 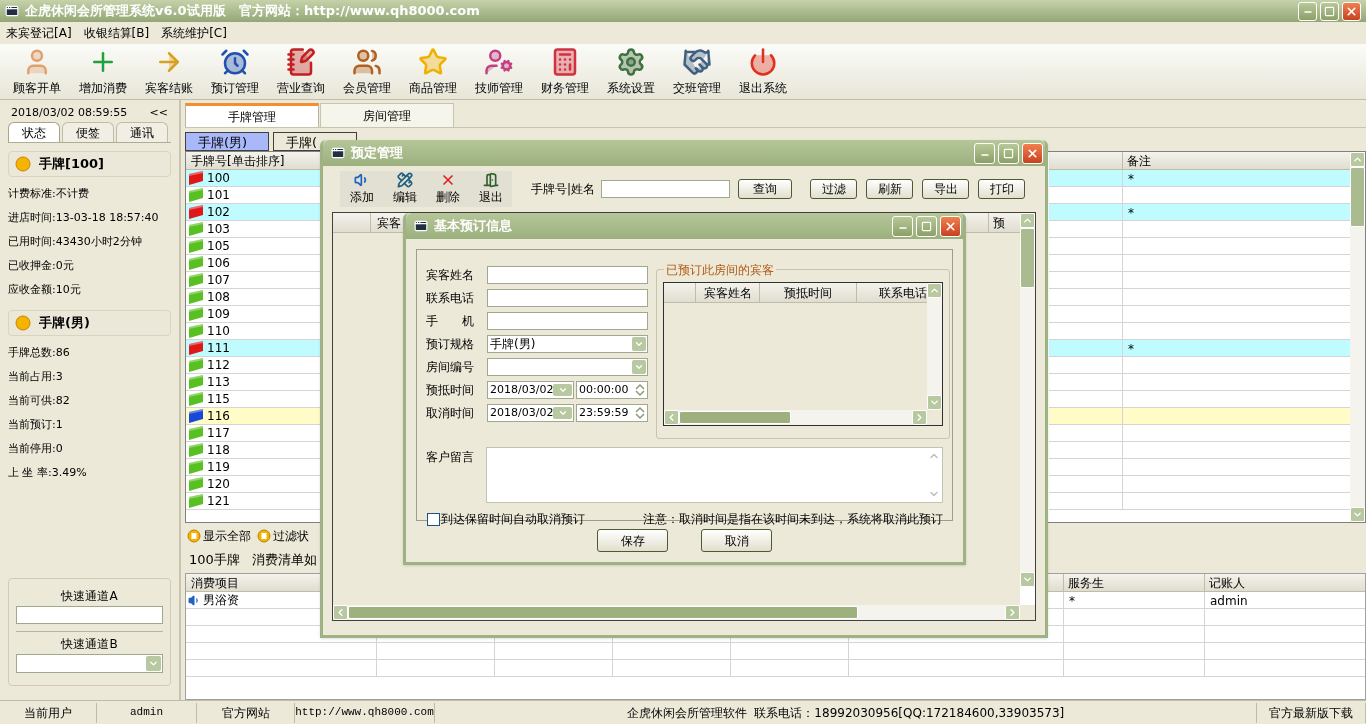 I want to click on column-header: 预抵时间, so click(x=808, y=292).